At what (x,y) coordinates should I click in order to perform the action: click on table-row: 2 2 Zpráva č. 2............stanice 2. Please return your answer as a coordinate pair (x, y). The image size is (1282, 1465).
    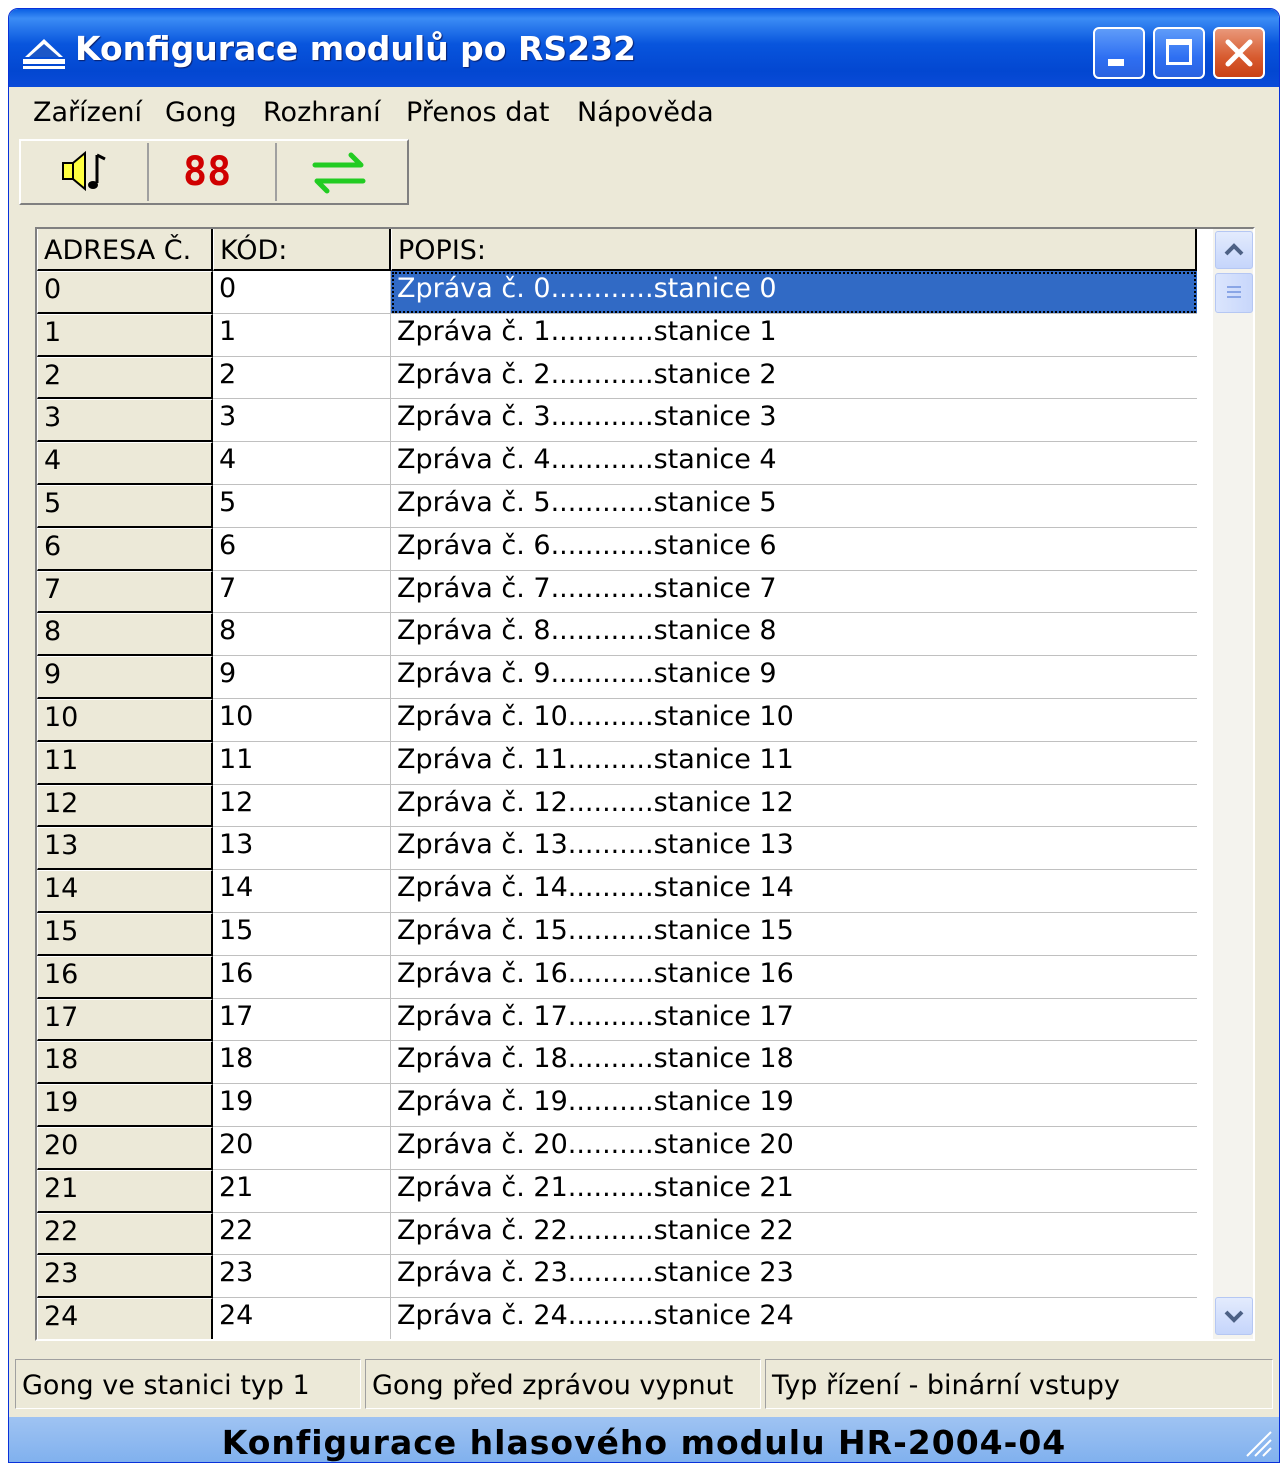
    Looking at the image, I should click on (617, 378).